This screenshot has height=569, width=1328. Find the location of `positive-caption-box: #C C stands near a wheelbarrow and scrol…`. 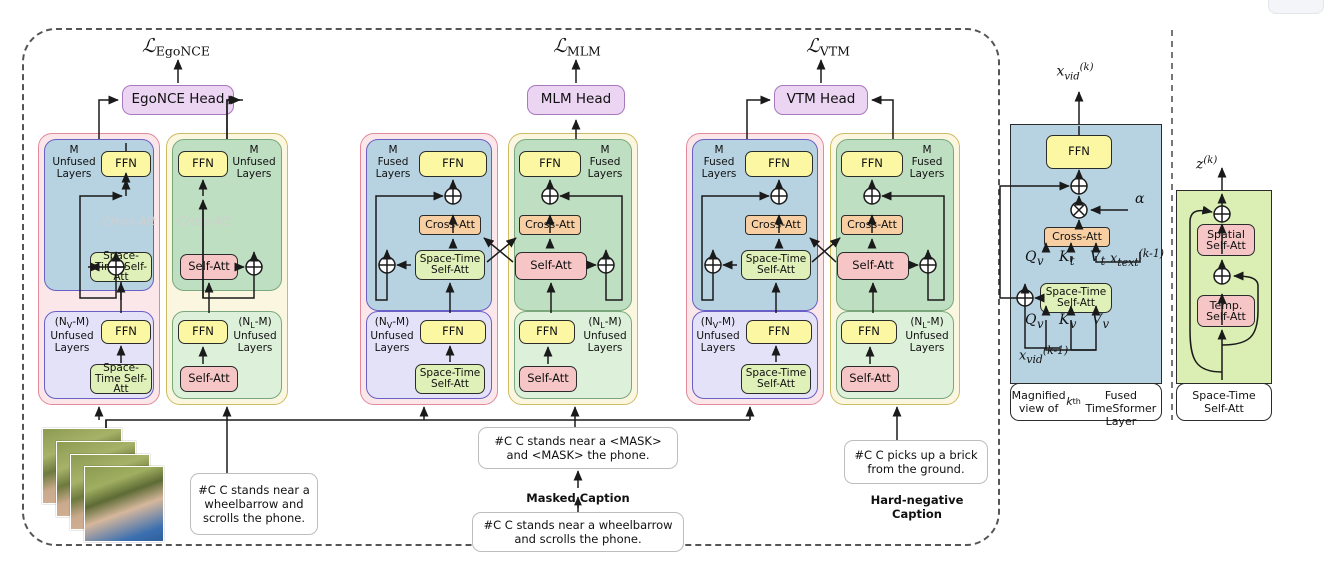

positive-caption-box: #C C stands near a wheelbarrow and scrol… is located at coordinates (254, 504).